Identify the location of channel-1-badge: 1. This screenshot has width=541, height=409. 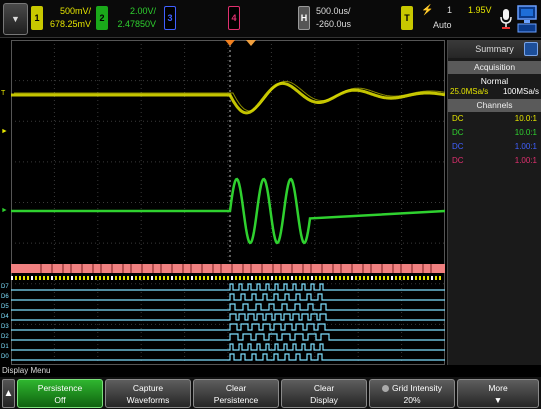
(37, 18).